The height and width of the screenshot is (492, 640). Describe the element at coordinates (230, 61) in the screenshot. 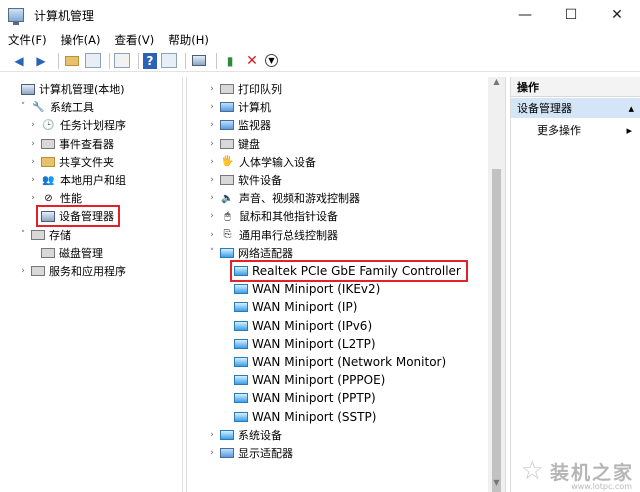

I see `update-driver-icon: ▮` at that location.